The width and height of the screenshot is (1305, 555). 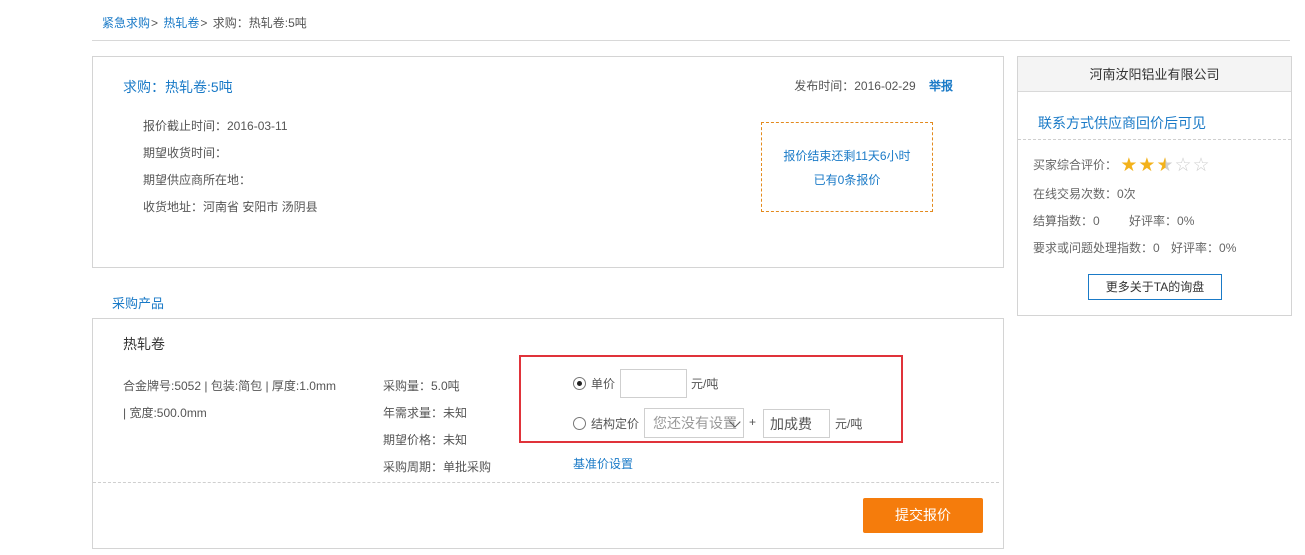 I want to click on issue-good-rate: 好评率：0%, so click(x=1204, y=248).